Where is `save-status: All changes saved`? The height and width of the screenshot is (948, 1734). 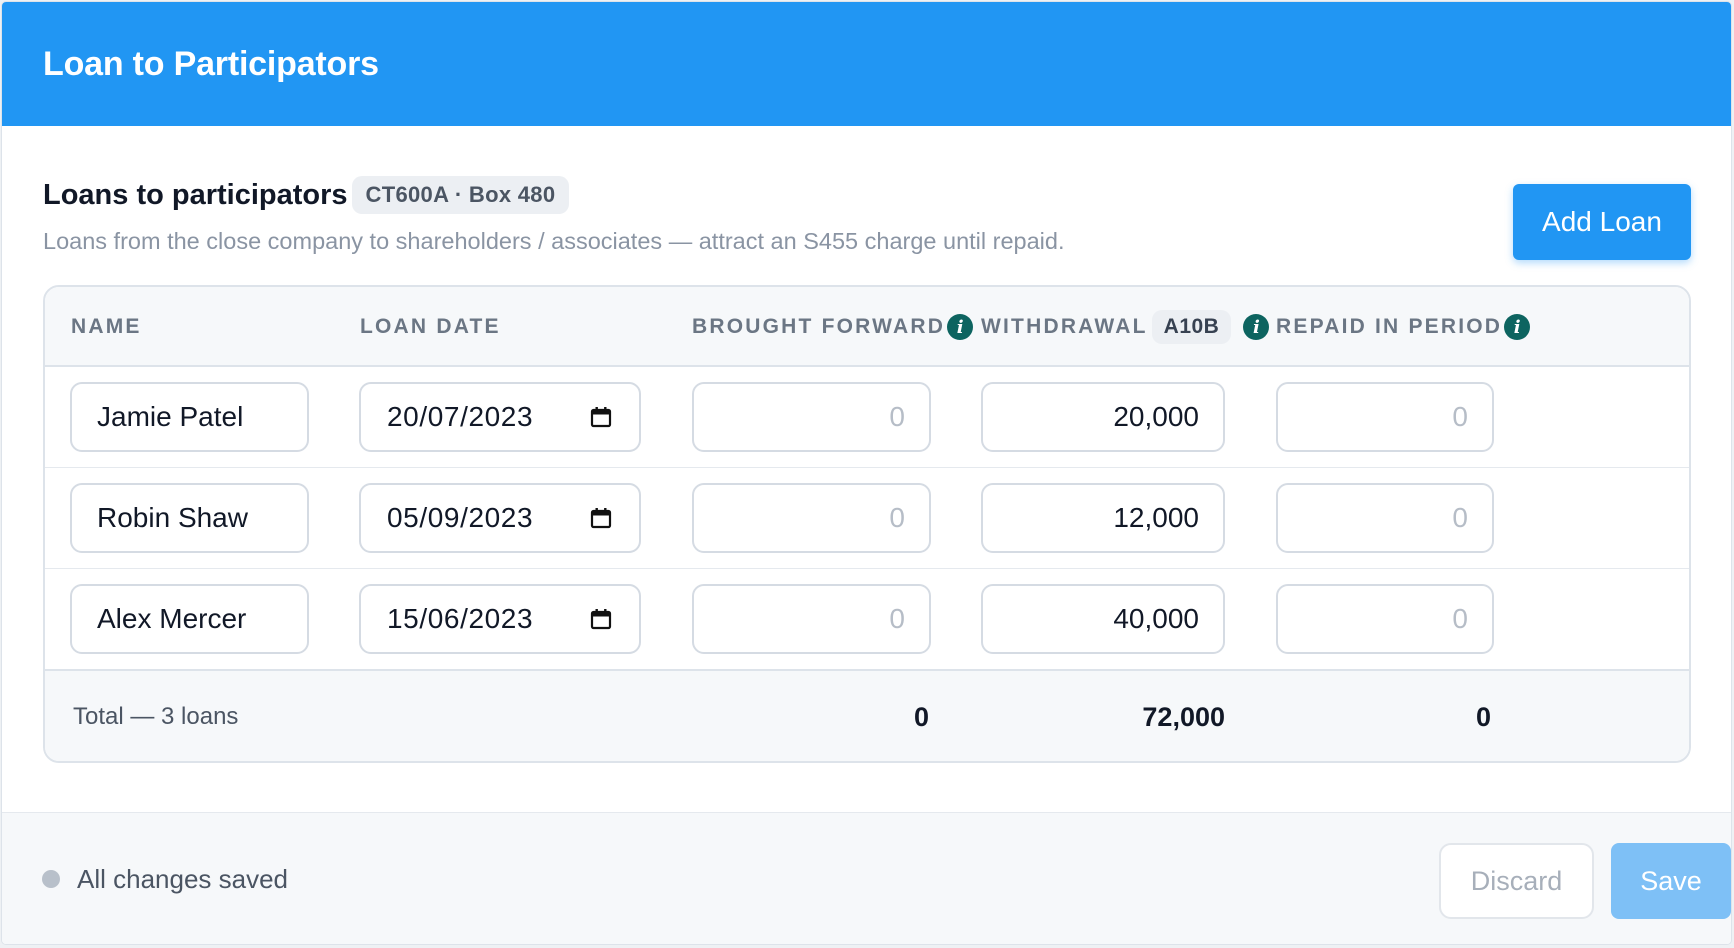 save-status: All changes saved is located at coordinates (165, 878).